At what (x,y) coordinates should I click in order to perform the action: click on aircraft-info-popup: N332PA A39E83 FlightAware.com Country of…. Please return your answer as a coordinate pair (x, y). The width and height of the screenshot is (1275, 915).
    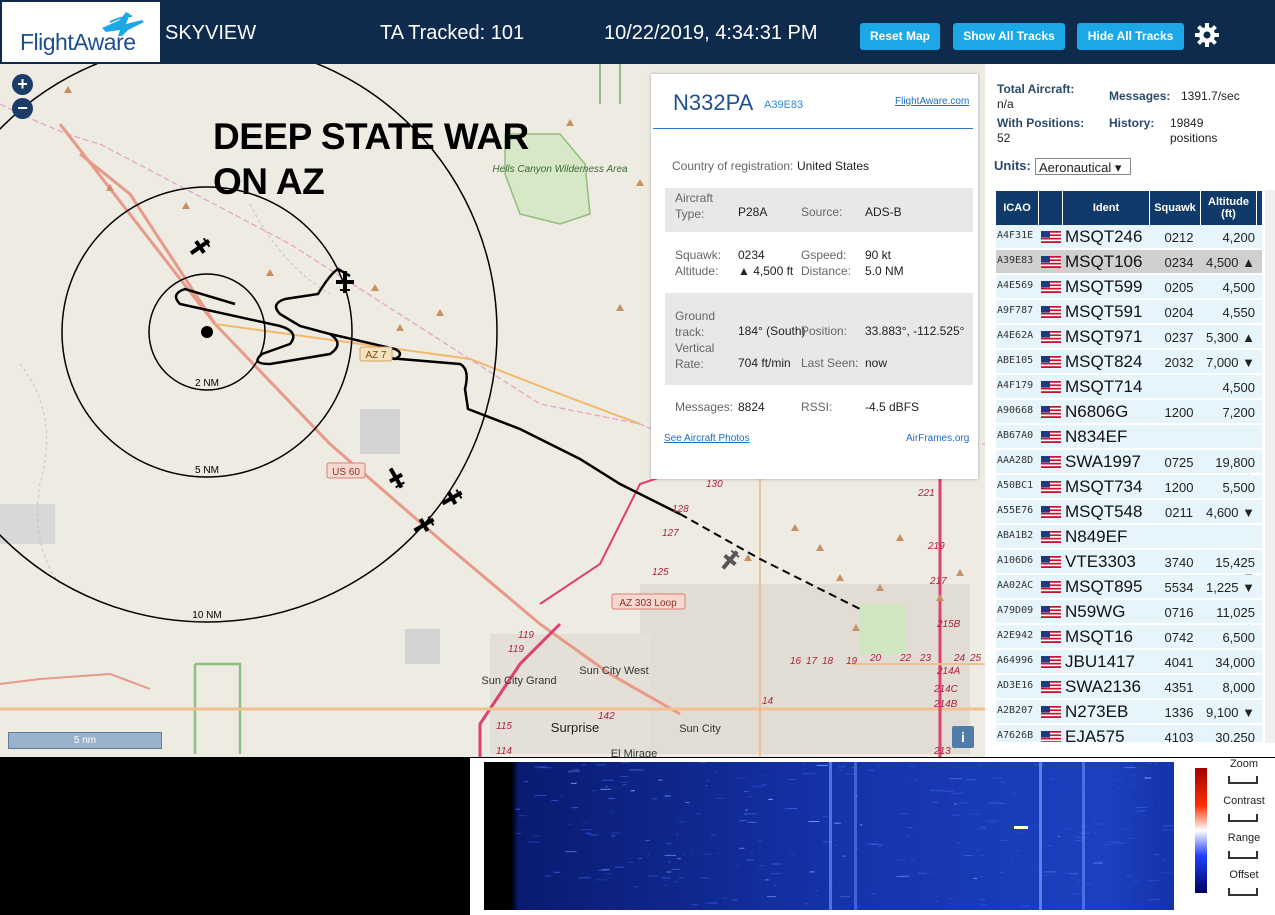
    Looking at the image, I should click on (814, 276).